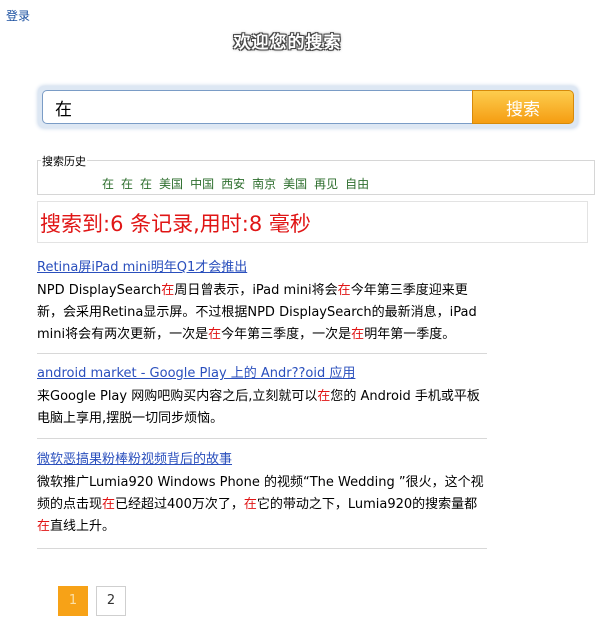 The height and width of the screenshot is (624, 613). I want to click on result-title-link: Retina屏iPad mini明年Q1才会推出, so click(262, 268).